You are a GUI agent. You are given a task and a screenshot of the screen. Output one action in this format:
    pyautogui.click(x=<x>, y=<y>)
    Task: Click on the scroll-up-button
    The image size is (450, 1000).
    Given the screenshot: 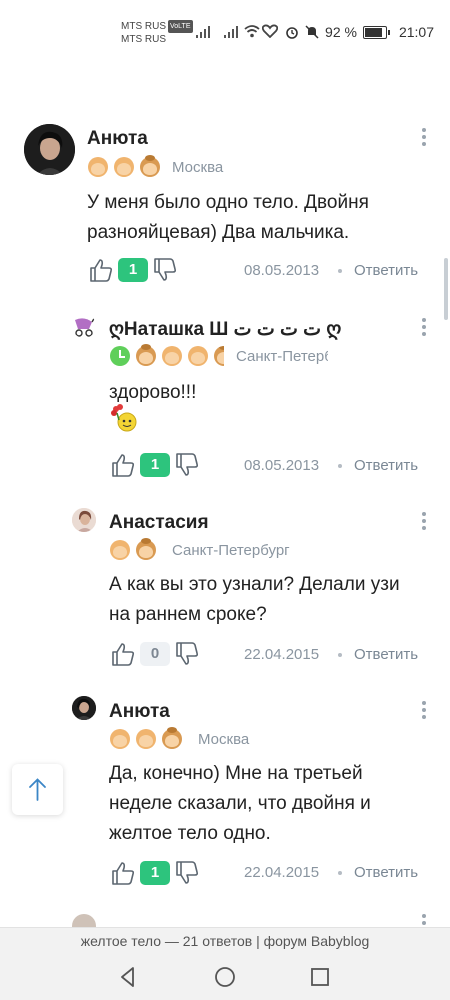 What is the action you would take?
    pyautogui.click(x=37, y=789)
    